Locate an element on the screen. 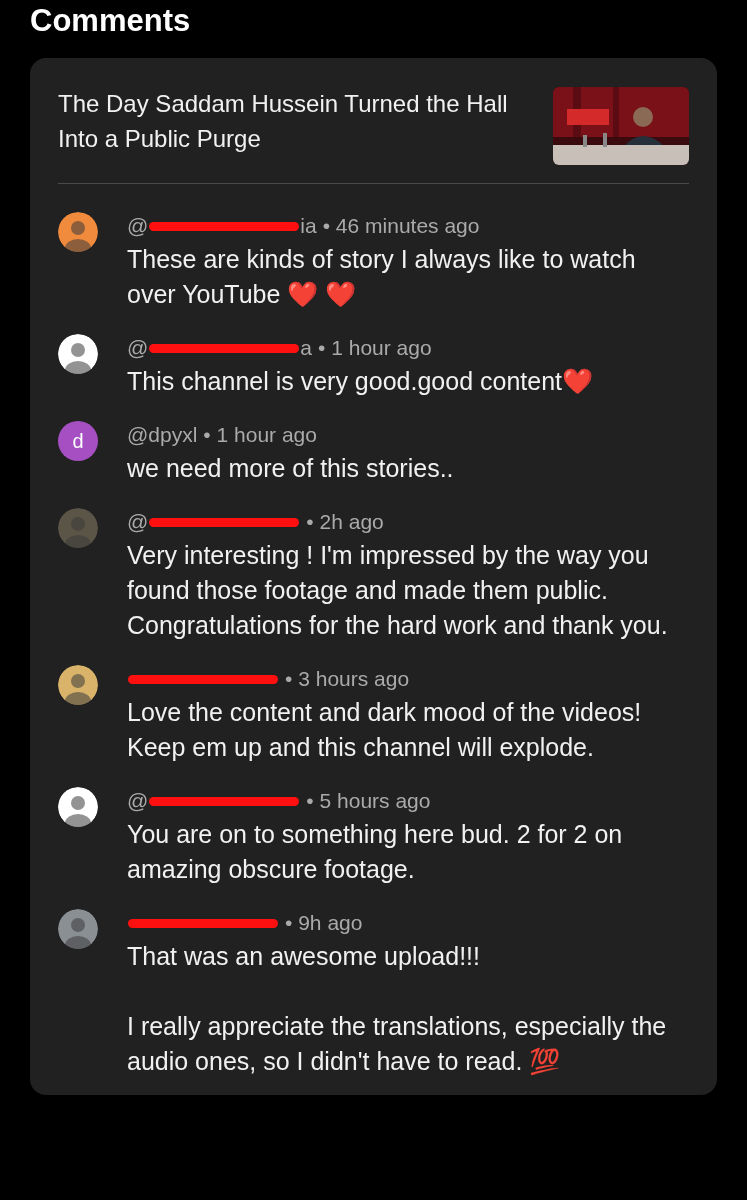 This screenshot has height=1200, width=747. user-handle: ia is located at coordinates (308, 226).